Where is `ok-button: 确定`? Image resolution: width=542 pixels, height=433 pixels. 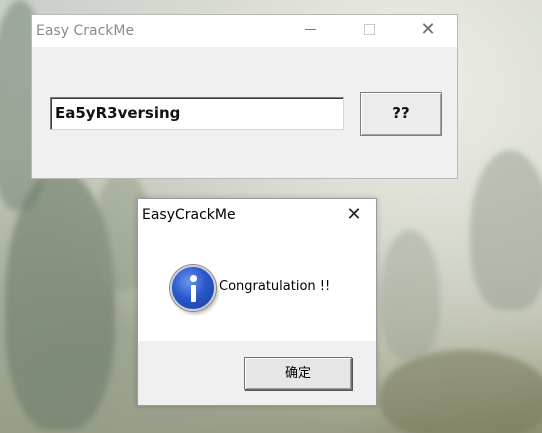 ok-button: 确定 is located at coordinates (298, 373).